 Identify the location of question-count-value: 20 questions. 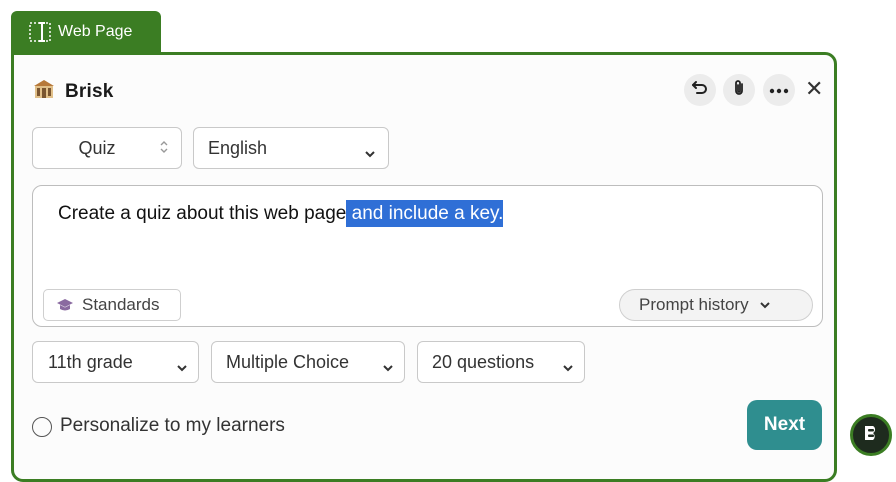
(483, 361).